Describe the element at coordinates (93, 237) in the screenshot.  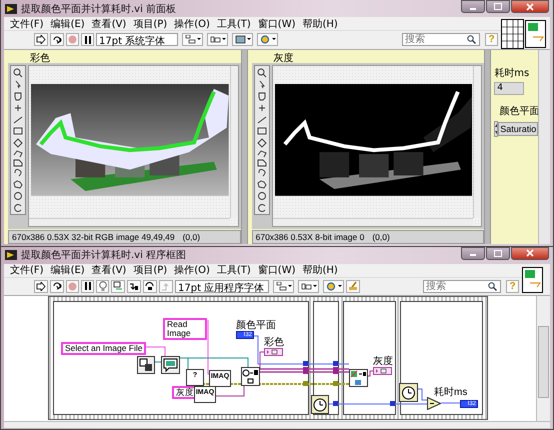
I see `image-info: 670x386 0.53X 32-bit RGB image 49,49,49` at that location.